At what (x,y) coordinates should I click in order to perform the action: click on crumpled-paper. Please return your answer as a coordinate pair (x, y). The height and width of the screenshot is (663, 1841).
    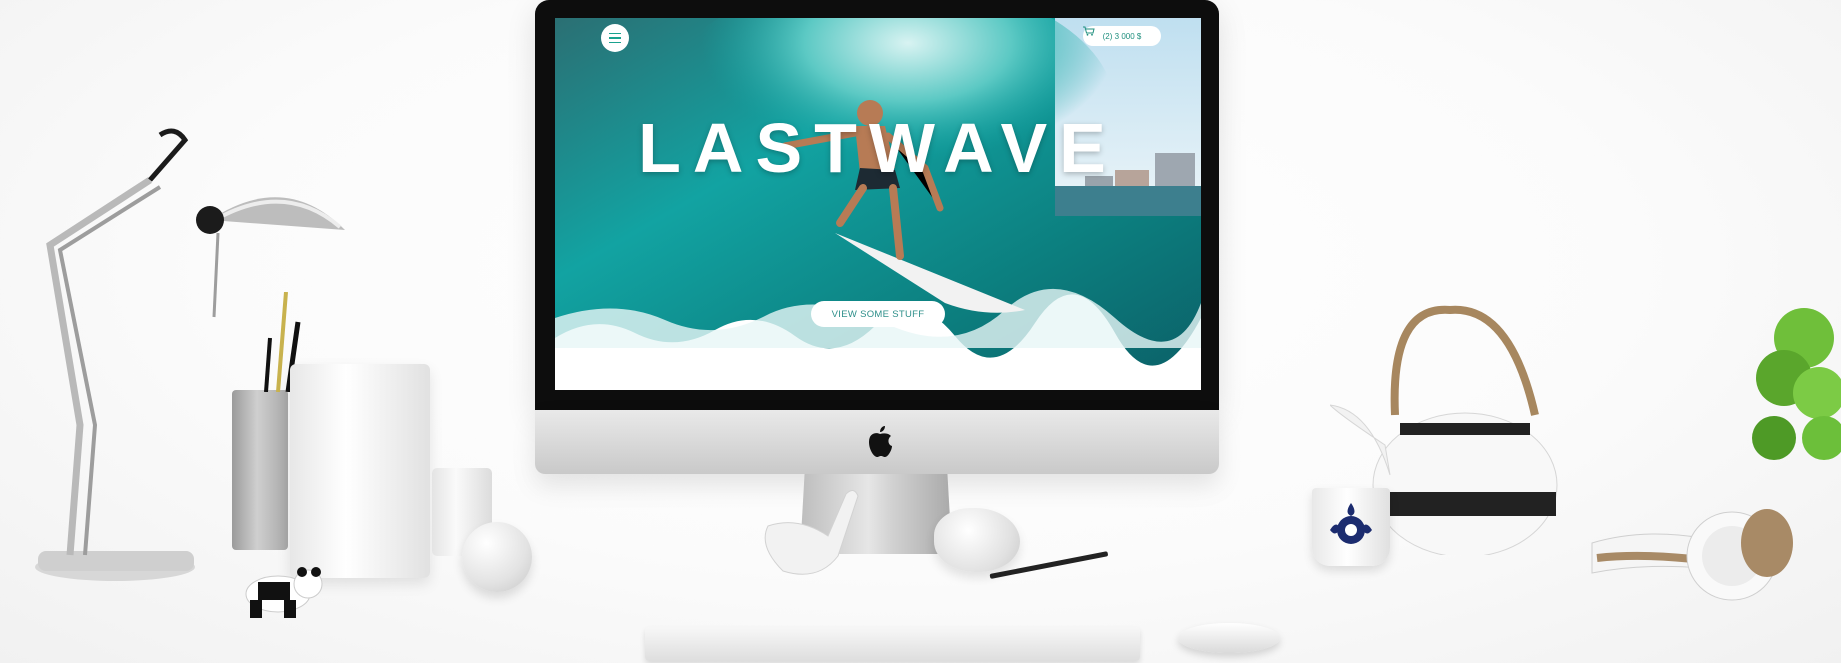
    Looking at the image, I should click on (977, 540).